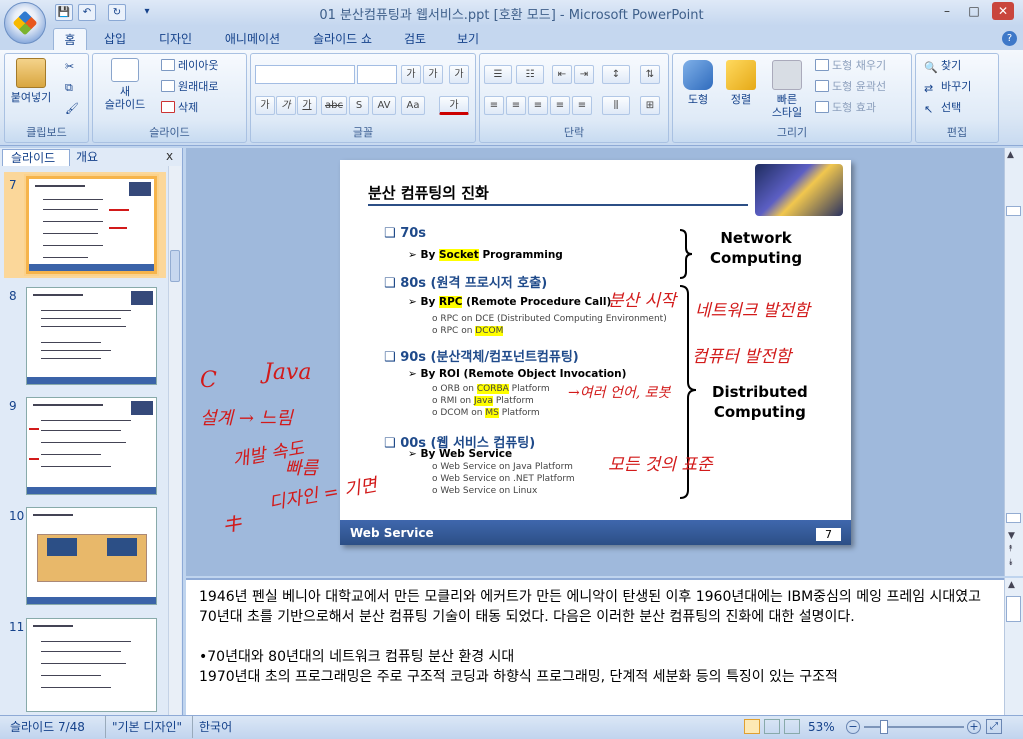  What do you see at coordinates (125, 84) in the screenshot?
I see `new-slide-button: 새 슬라이드` at bounding box center [125, 84].